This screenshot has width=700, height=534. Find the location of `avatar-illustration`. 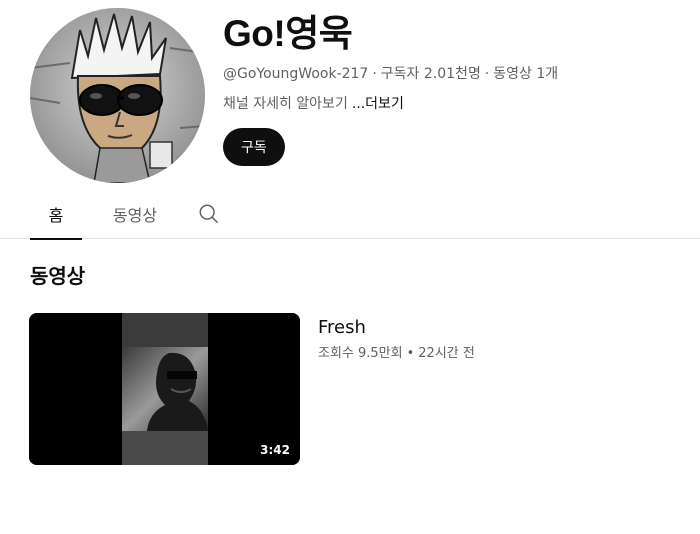

avatar-illustration is located at coordinates (117, 95).